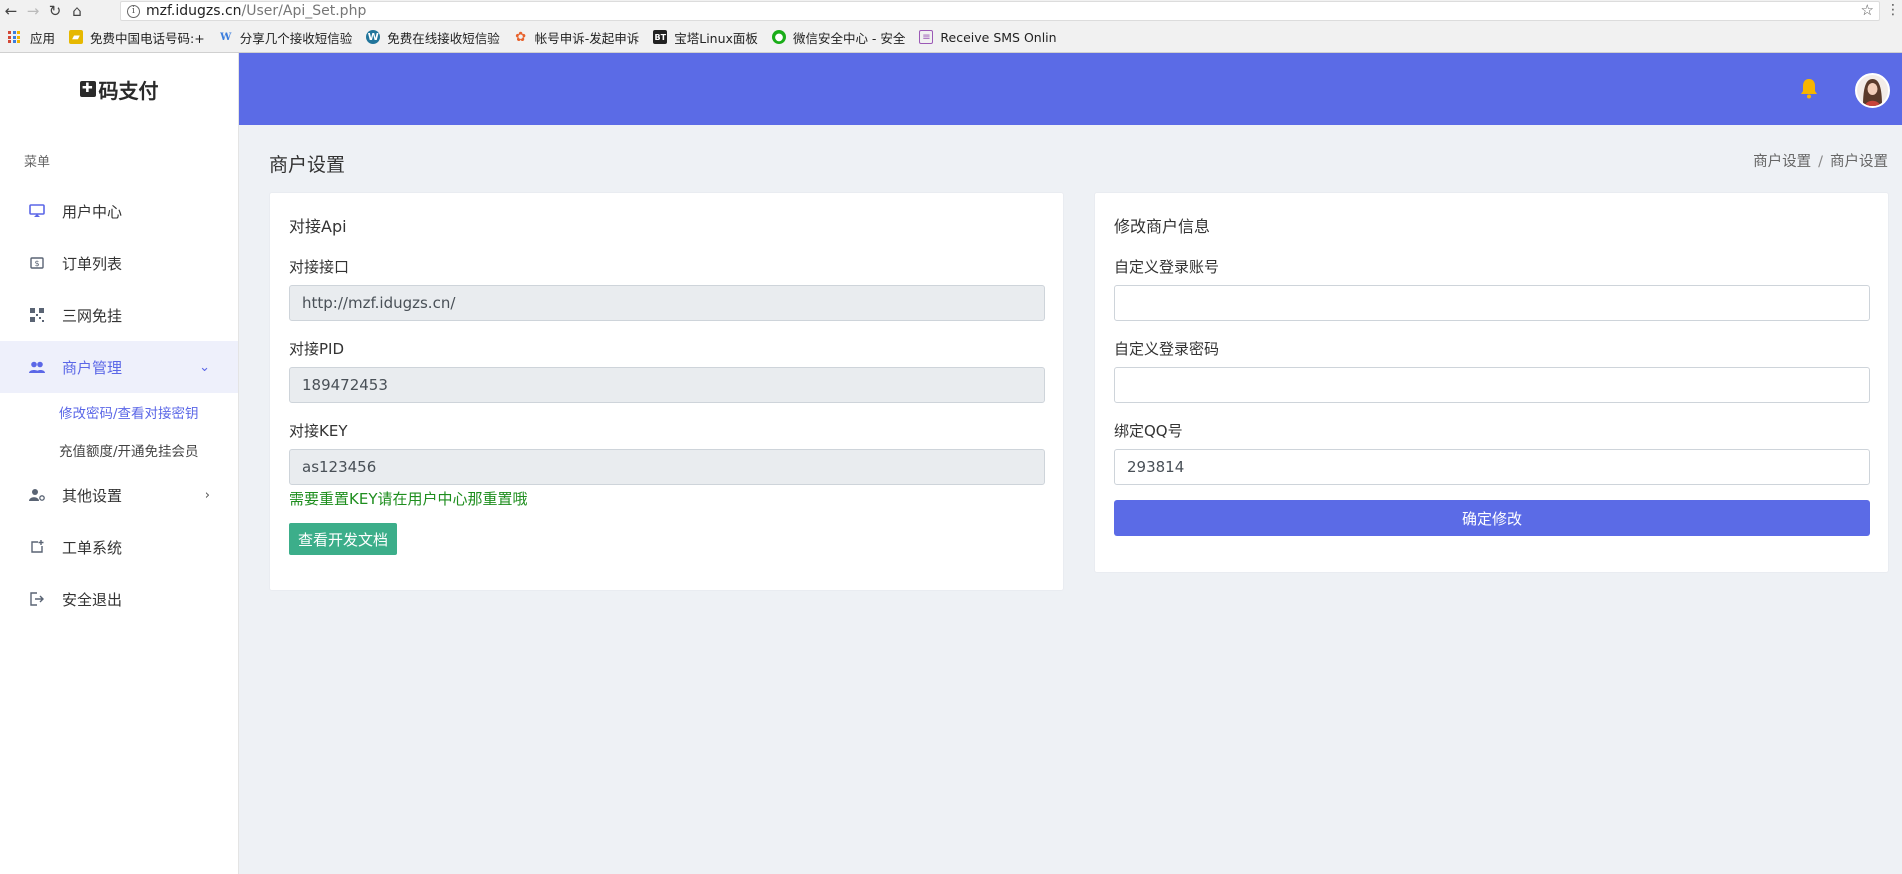 This screenshot has height=874, width=1902. I want to click on sidebar-subitem-recharge: 充值额度/开通免挂会员, so click(119, 450).